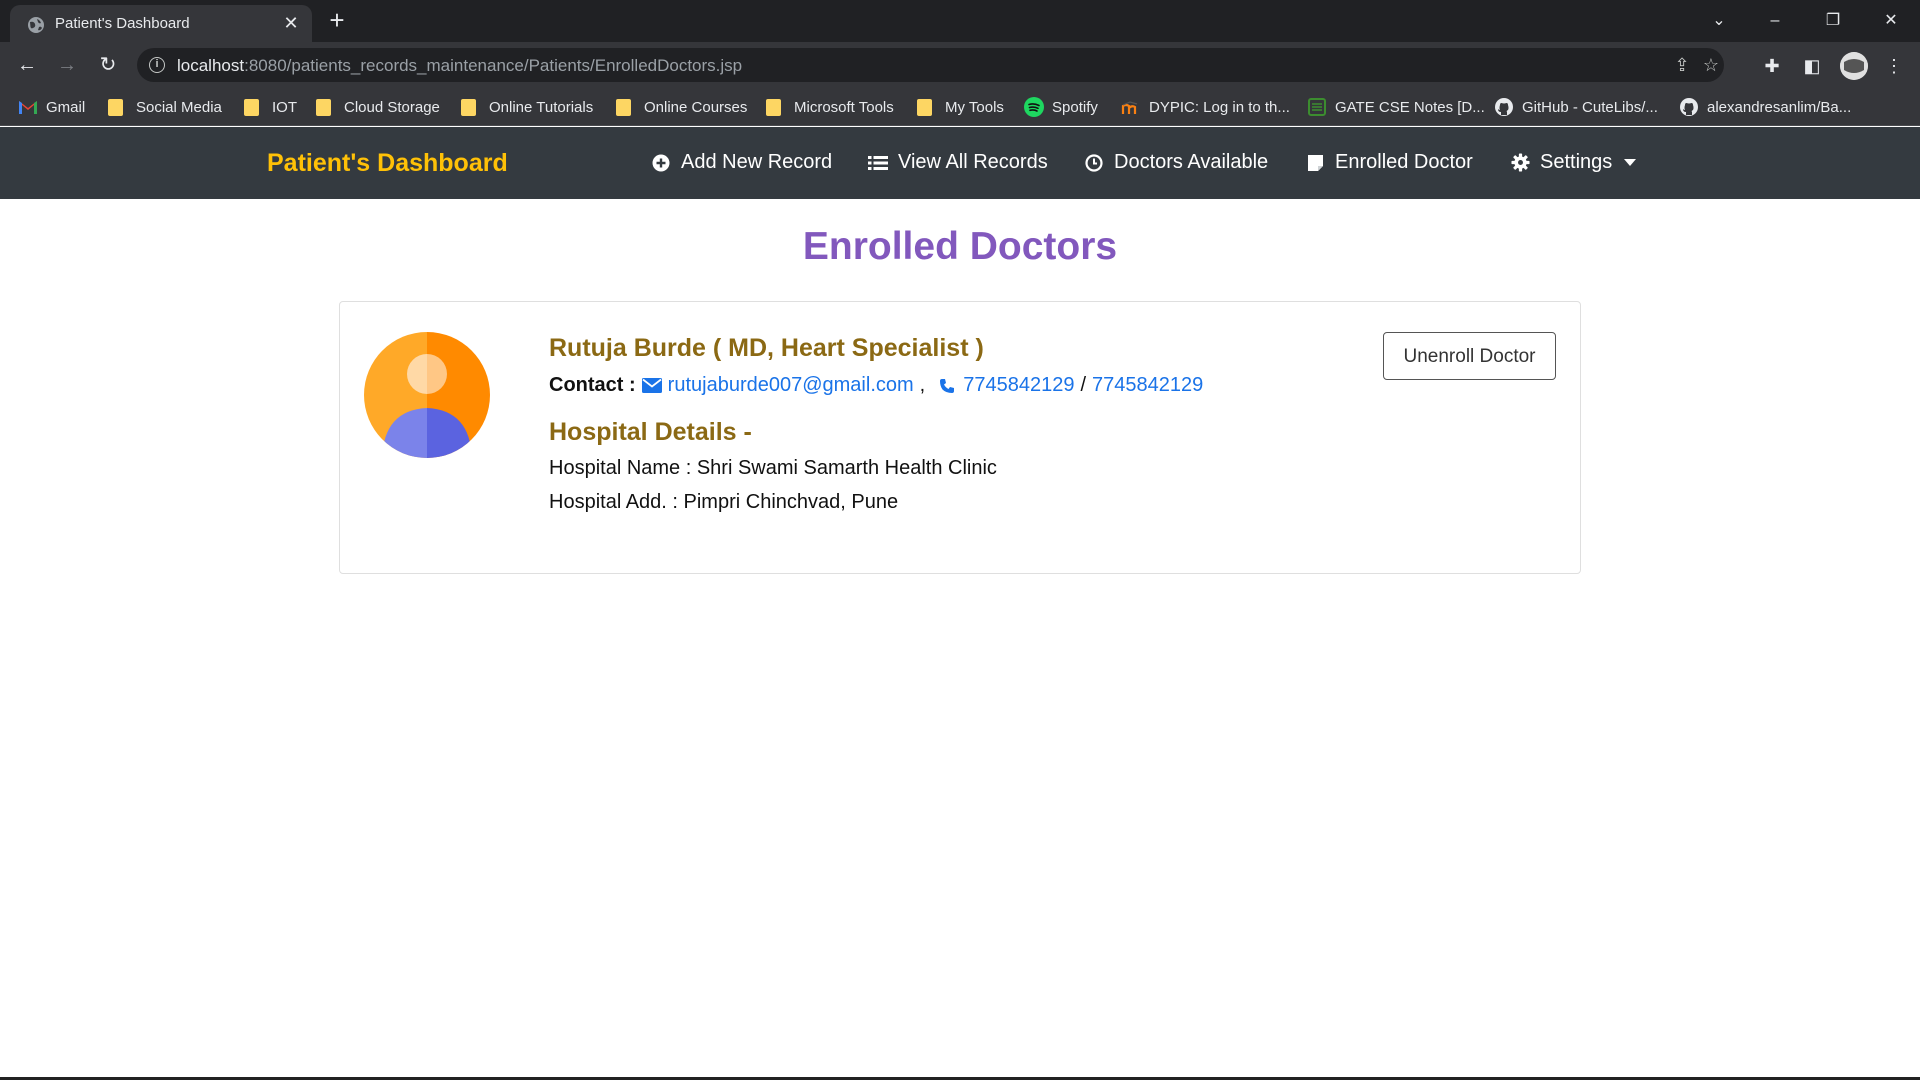 The height and width of the screenshot is (1080, 1920). I want to click on unenroll-doctor-button: Unenroll Doctor, so click(1469, 356).